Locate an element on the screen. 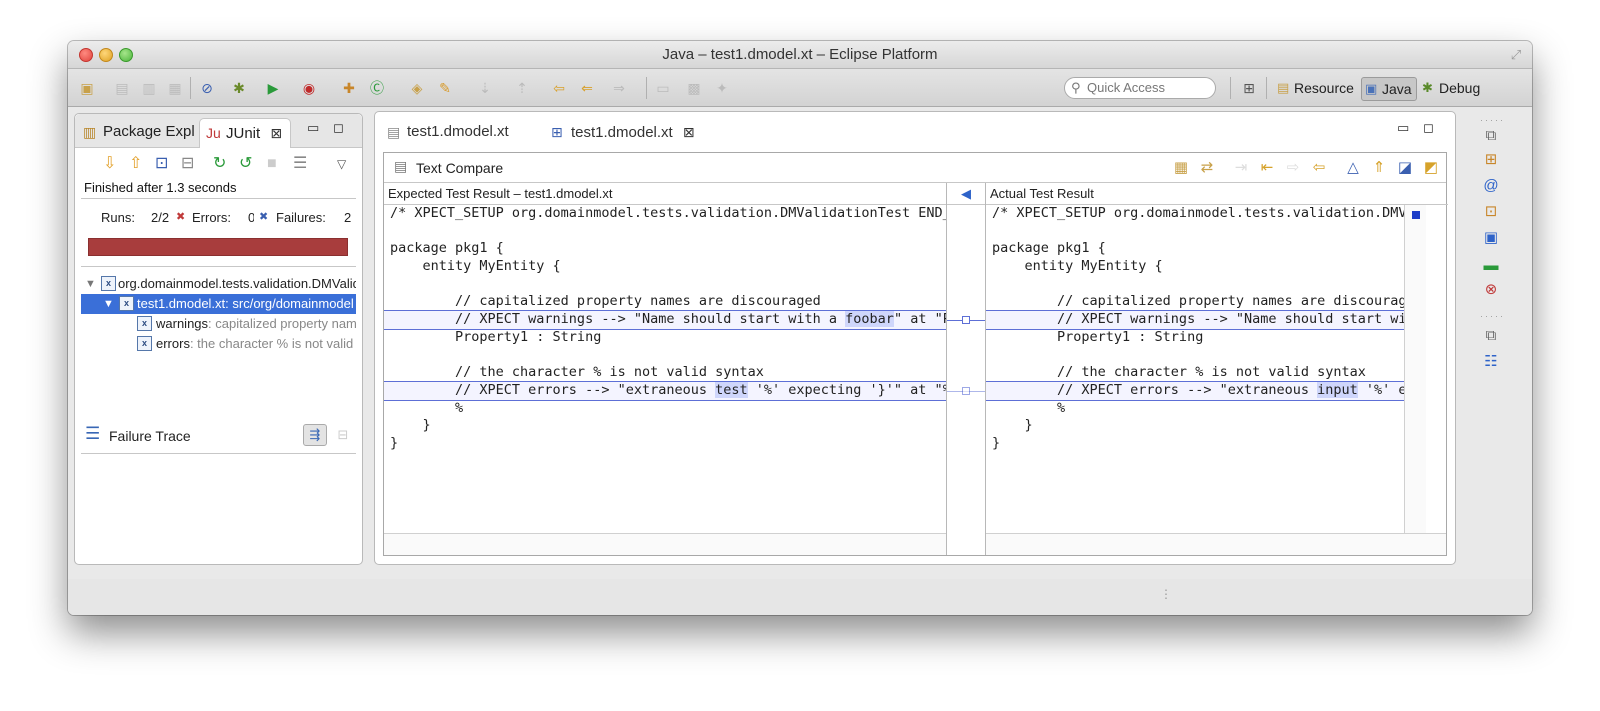 This screenshot has height=711, width=1600. editor-tab-text: ▤ test1.dmodel.xt is located at coordinates (459, 133).